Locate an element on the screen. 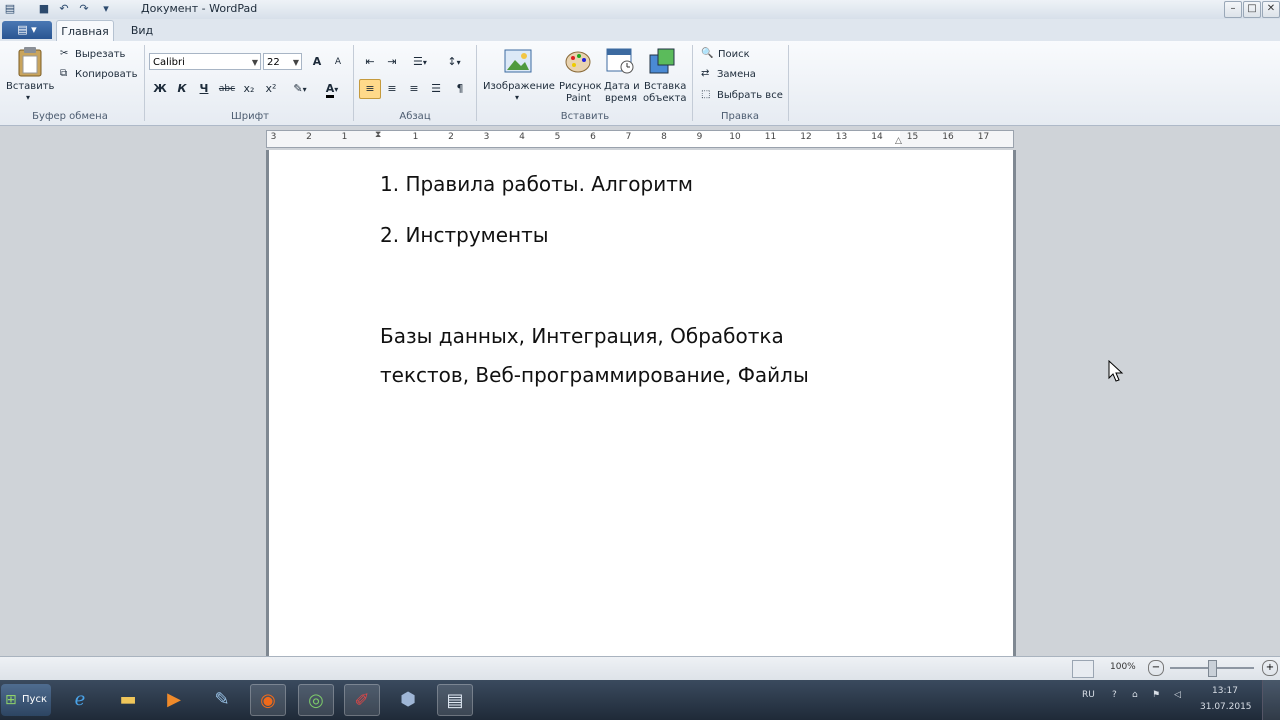  virtualbox-icon: ⬢ is located at coordinates (408, 700).